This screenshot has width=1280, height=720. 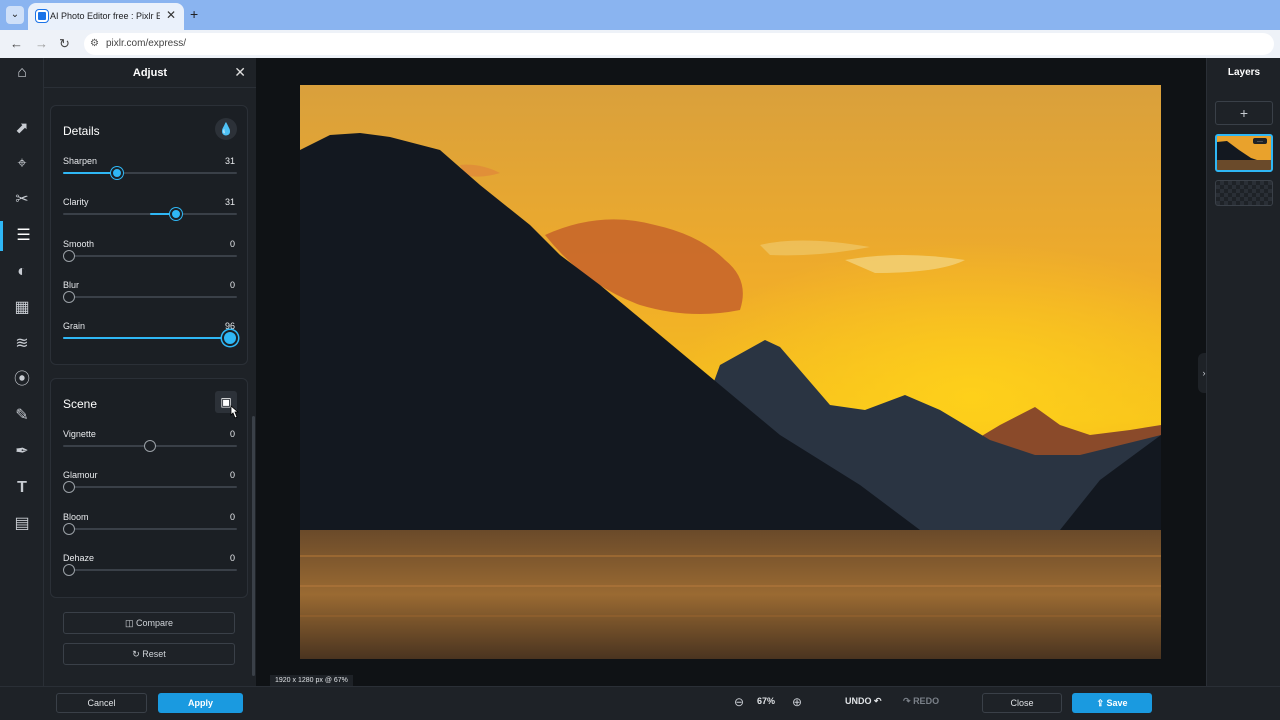 What do you see at coordinates (151, 341) in the screenshot?
I see `slider-grain: Grain 96` at bounding box center [151, 341].